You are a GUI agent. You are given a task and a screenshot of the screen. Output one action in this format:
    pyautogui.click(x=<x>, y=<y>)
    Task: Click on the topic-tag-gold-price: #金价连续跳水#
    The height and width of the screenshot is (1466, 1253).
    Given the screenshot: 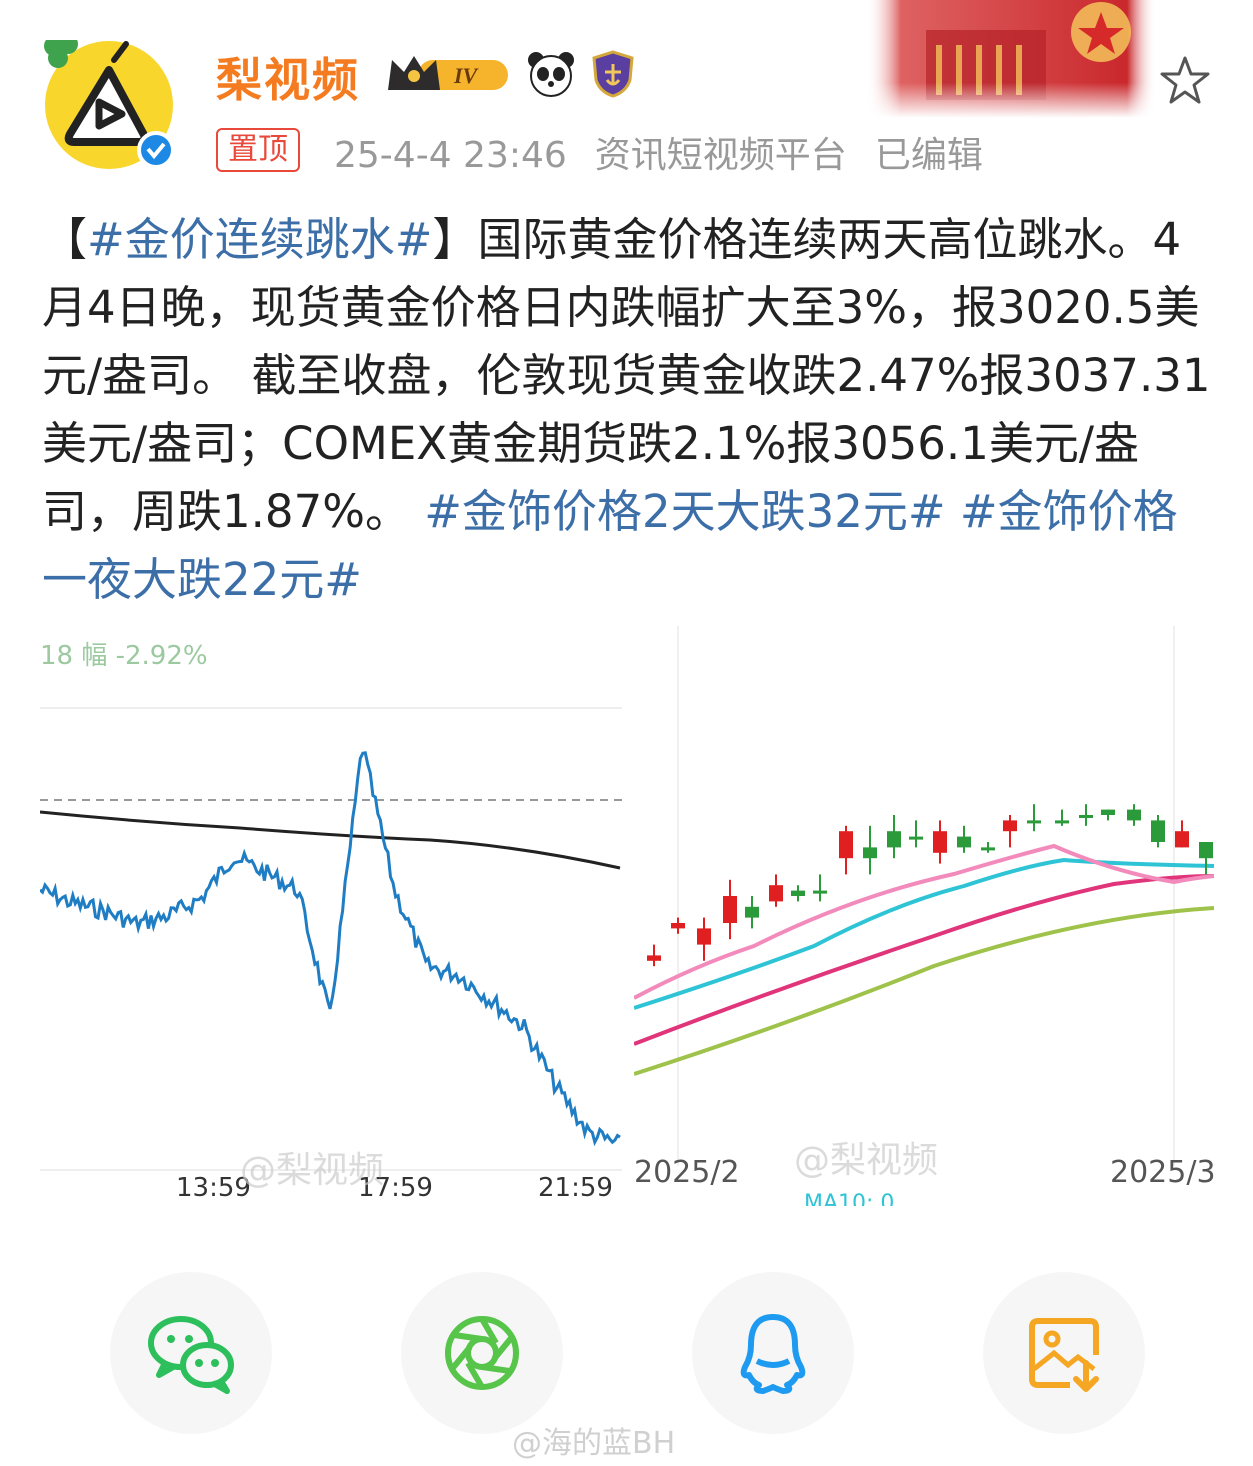 What is the action you would take?
    pyautogui.click(x=259, y=239)
    